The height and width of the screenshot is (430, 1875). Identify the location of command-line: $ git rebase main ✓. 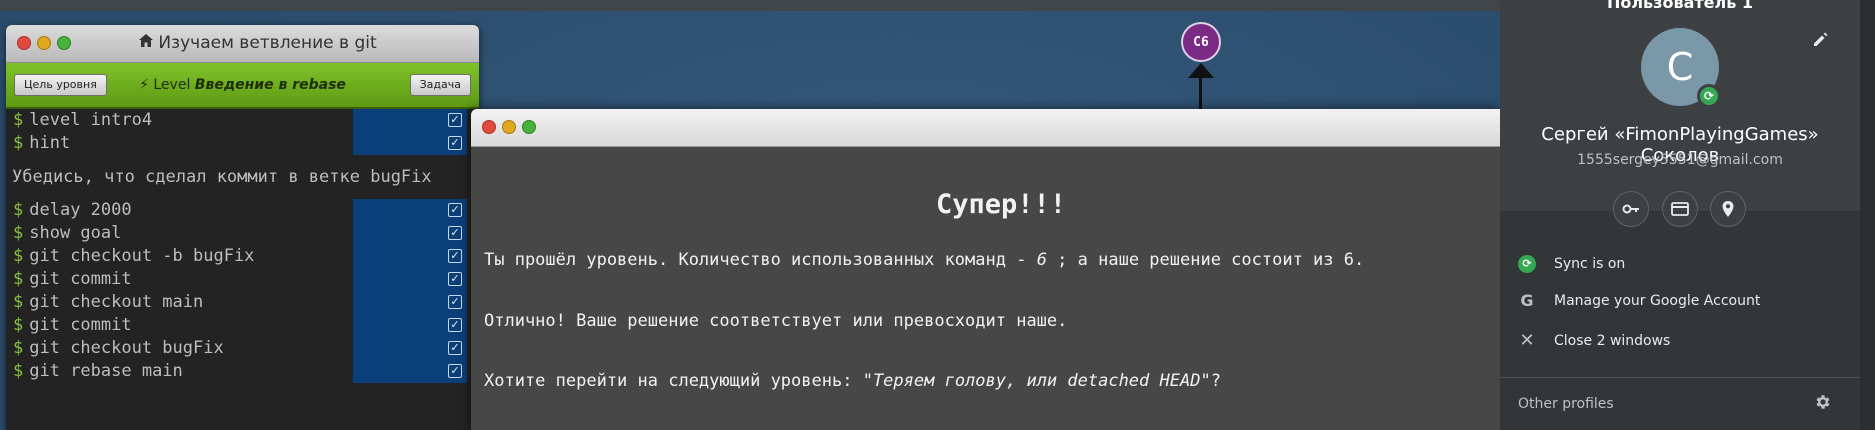
(242, 371).